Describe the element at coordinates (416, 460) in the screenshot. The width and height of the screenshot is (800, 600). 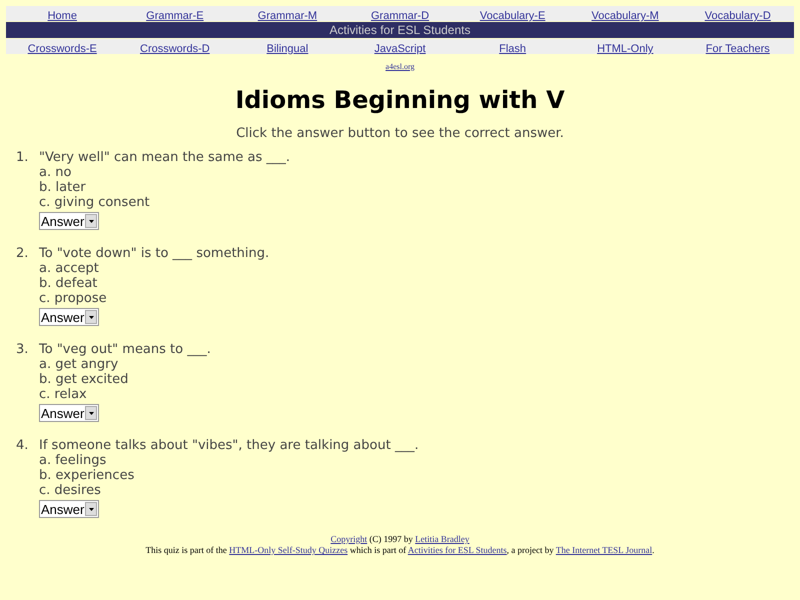
I see `answer-option: a. feelings` at that location.